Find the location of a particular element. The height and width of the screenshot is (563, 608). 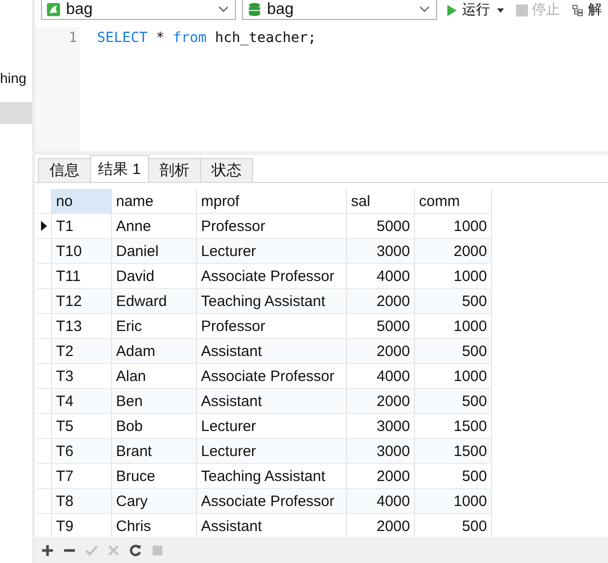

table-cell: T12 is located at coordinates (82, 301).